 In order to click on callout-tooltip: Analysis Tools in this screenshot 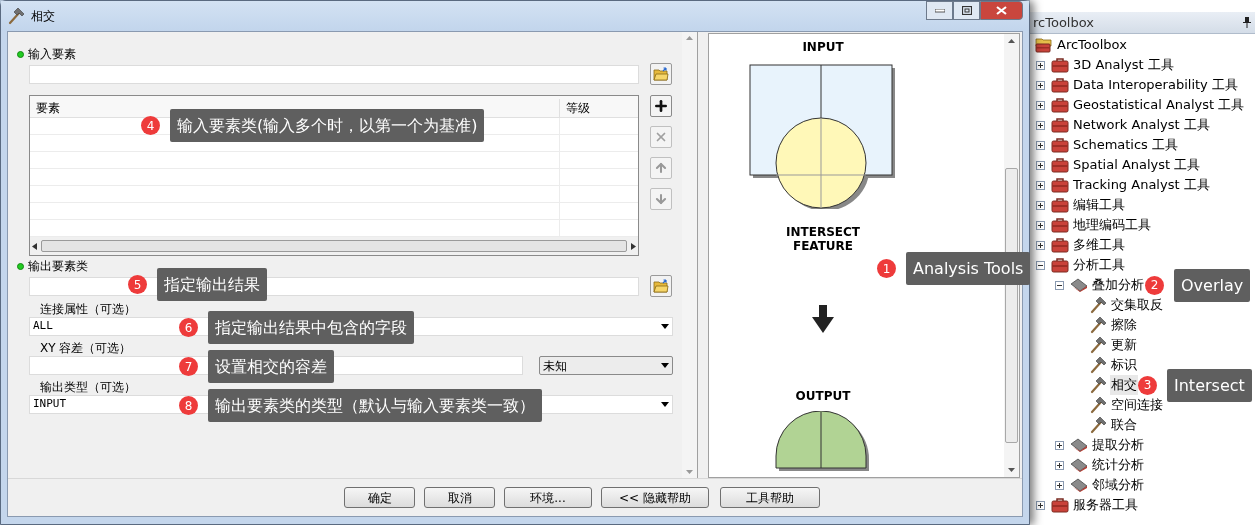, I will do `click(968, 268)`.